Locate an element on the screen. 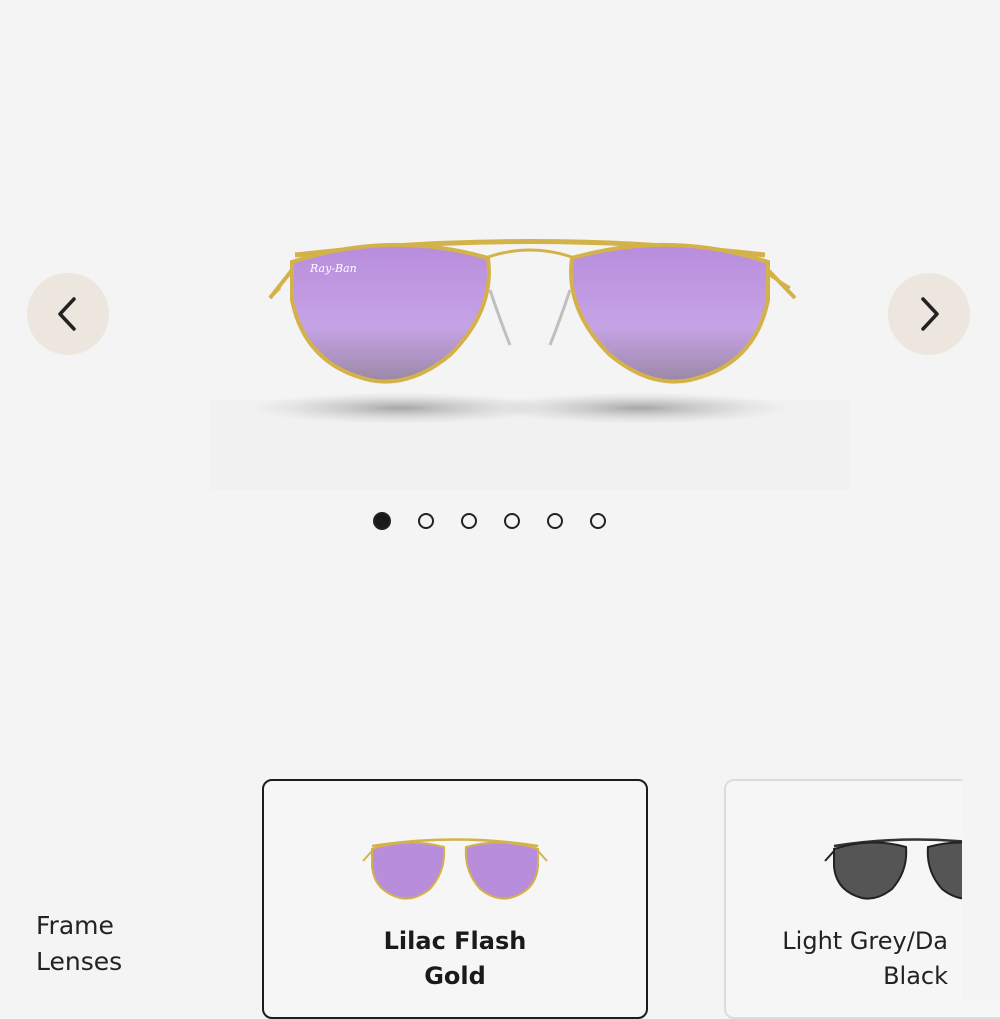 Image resolution: width=1000 pixels, height=1019 pixels. variant-frame-name: Gold is located at coordinates (455, 976).